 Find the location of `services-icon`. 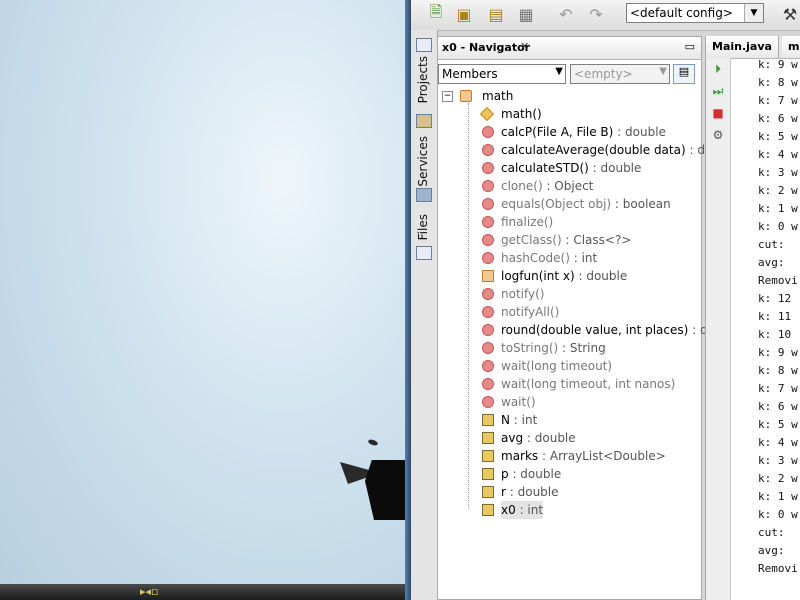

services-icon is located at coordinates (424, 195).